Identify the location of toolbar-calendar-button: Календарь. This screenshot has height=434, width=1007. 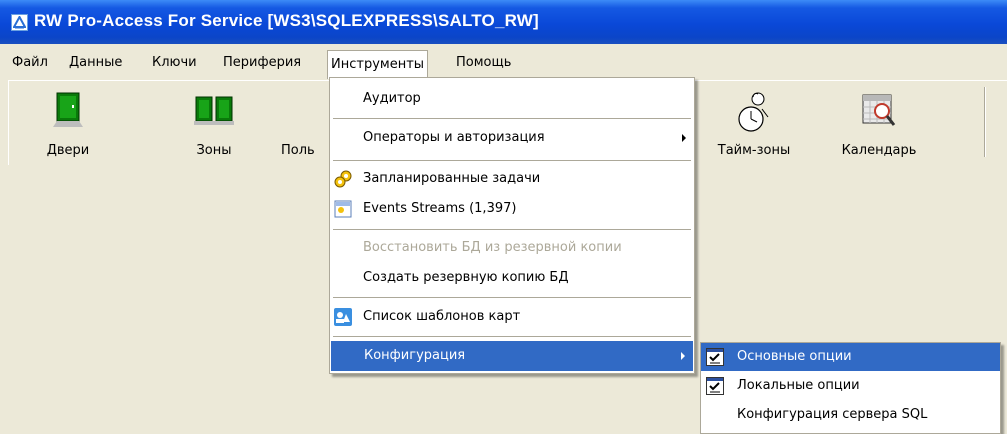
(879, 121).